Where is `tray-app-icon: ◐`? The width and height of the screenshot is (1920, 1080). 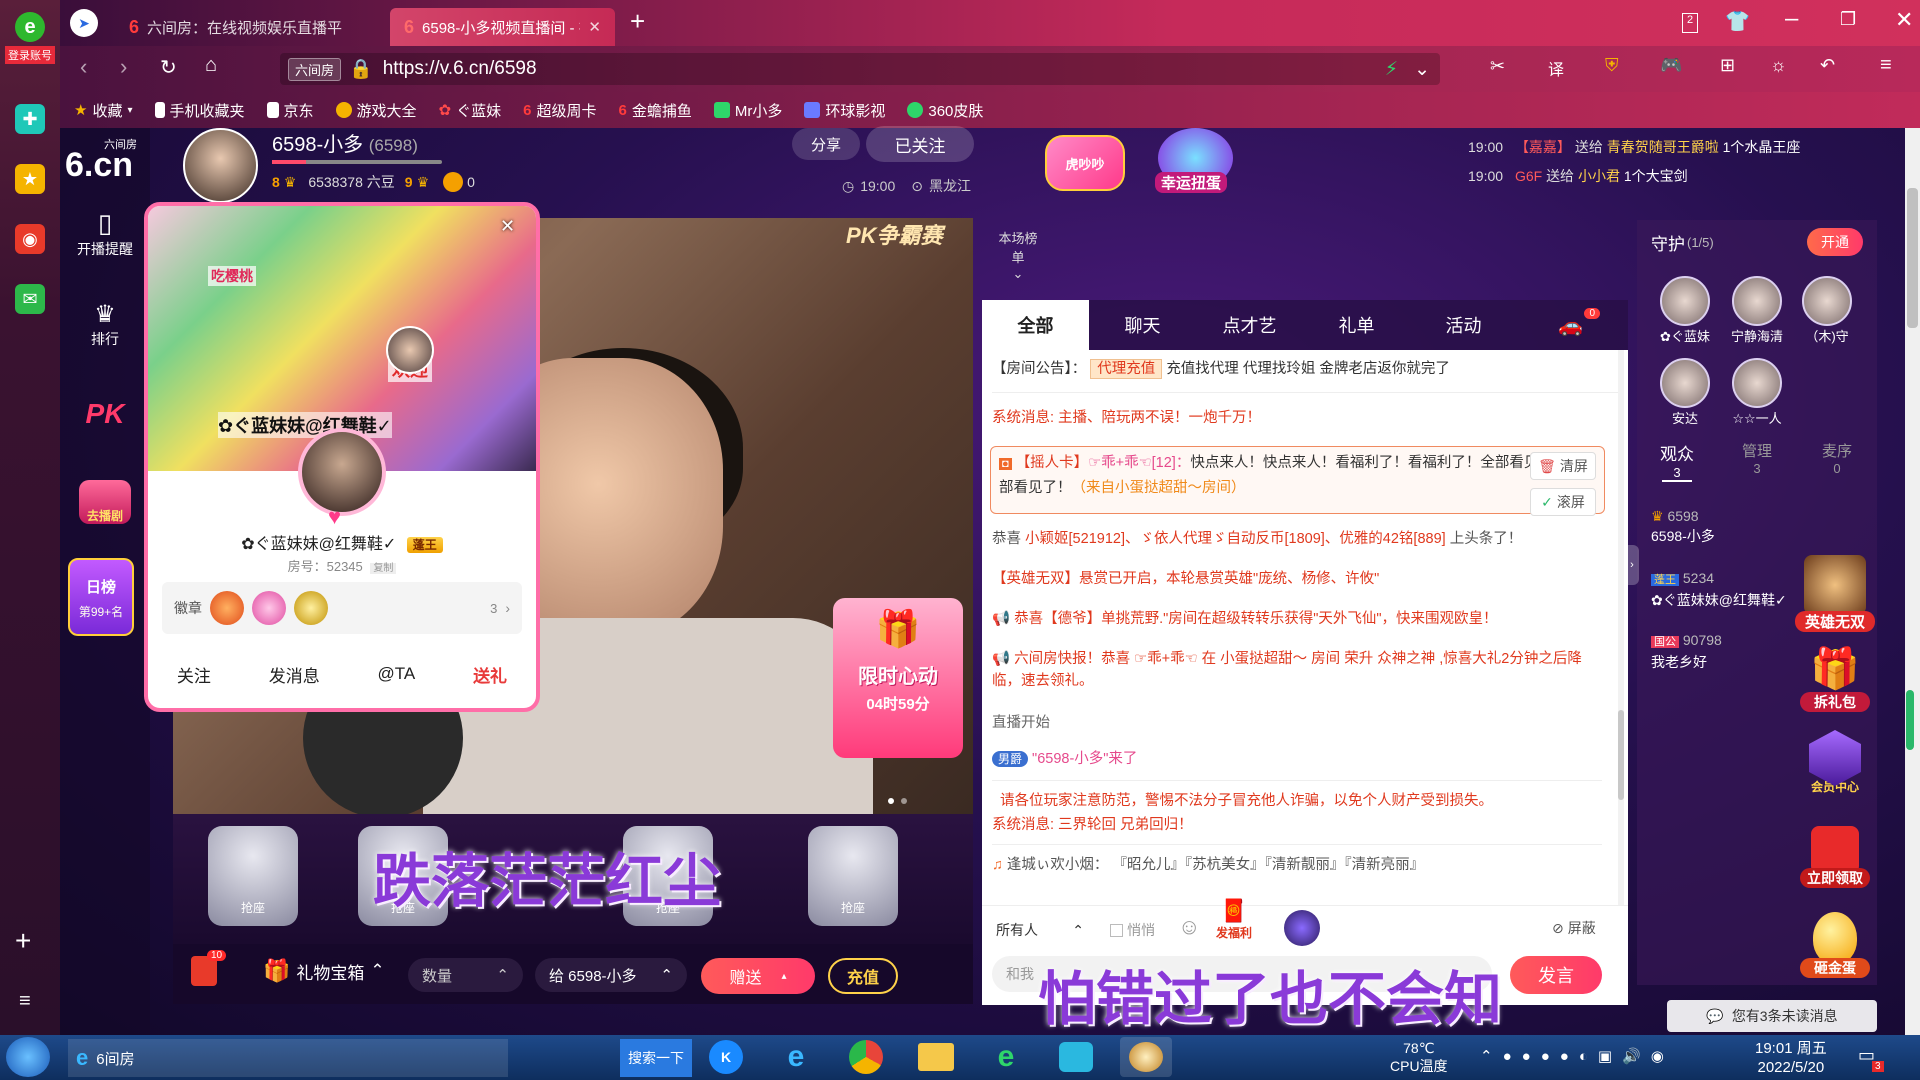
tray-app-icon: ◐ is located at coordinates (1583, 1056).